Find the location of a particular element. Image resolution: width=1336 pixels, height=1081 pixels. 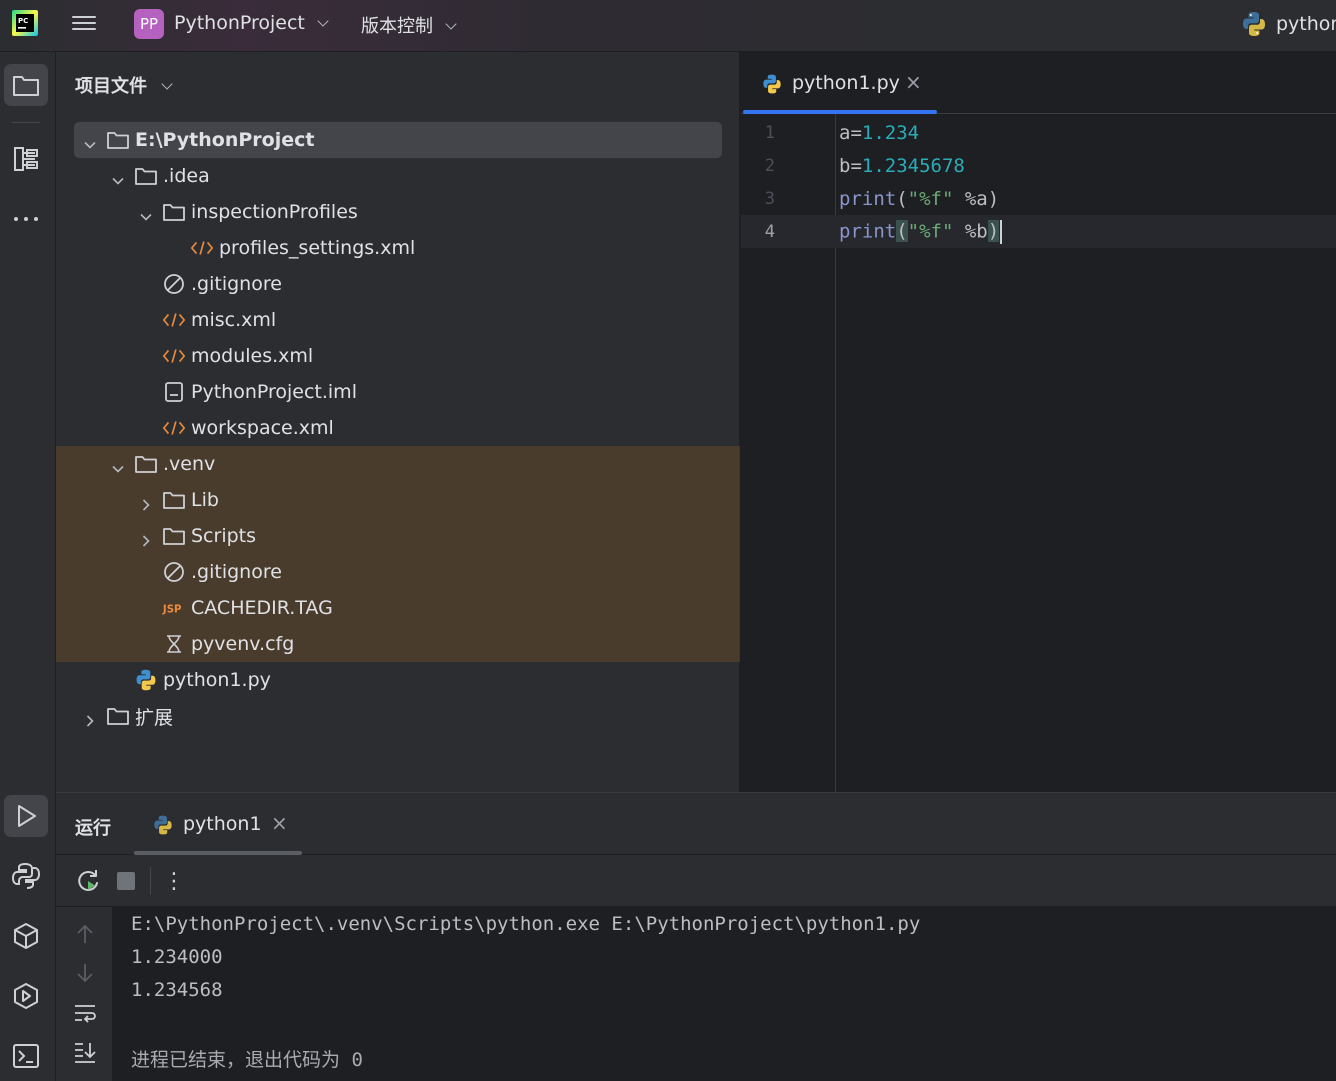

soft-wrap-icon is located at coordinates (85, 1013).